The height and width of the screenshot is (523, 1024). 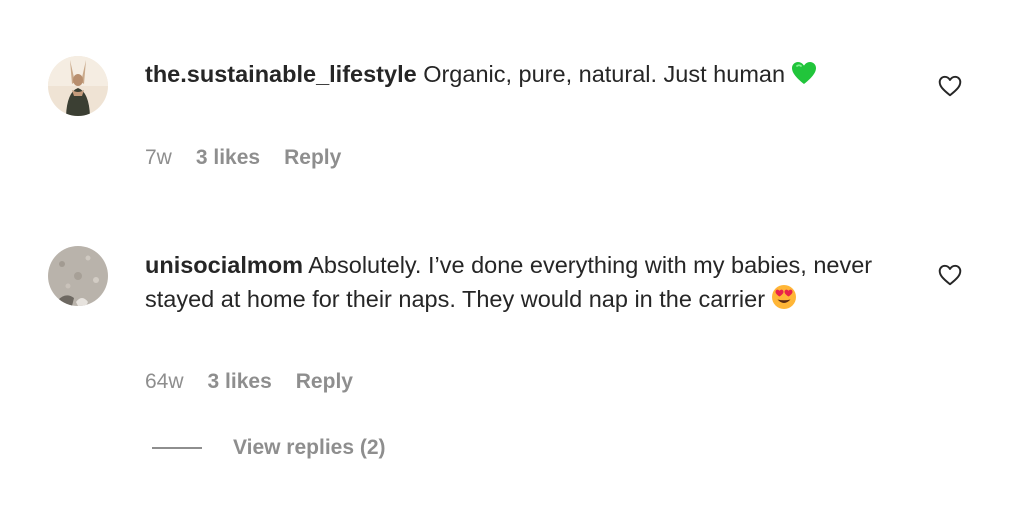 What do you see at coordinates (177, 448) in the screenshot?
I see `replies-divider-line` at bounding box center [177, 448].